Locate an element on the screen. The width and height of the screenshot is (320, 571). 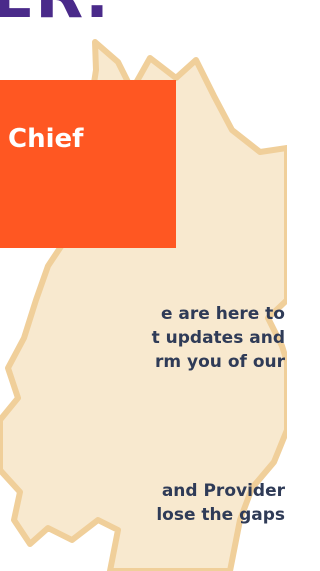
hero-heading: ER. is located at coordinates (143, 13).